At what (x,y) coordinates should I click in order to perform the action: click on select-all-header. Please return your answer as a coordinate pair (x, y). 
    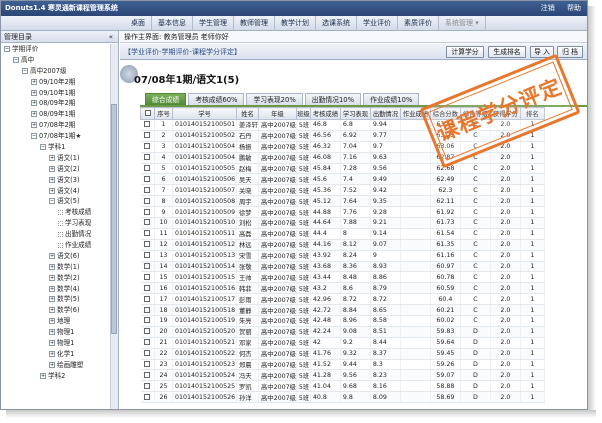
    Looking at the image, I should click on (147, 113).